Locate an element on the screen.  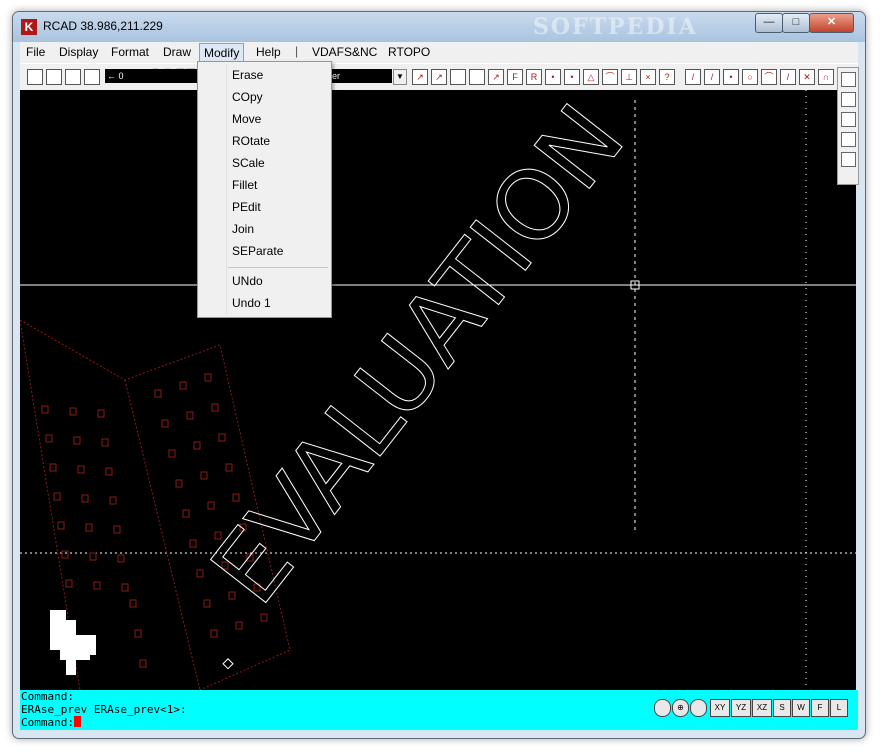
open-drawing-icon is located at coordinates (458, 77).